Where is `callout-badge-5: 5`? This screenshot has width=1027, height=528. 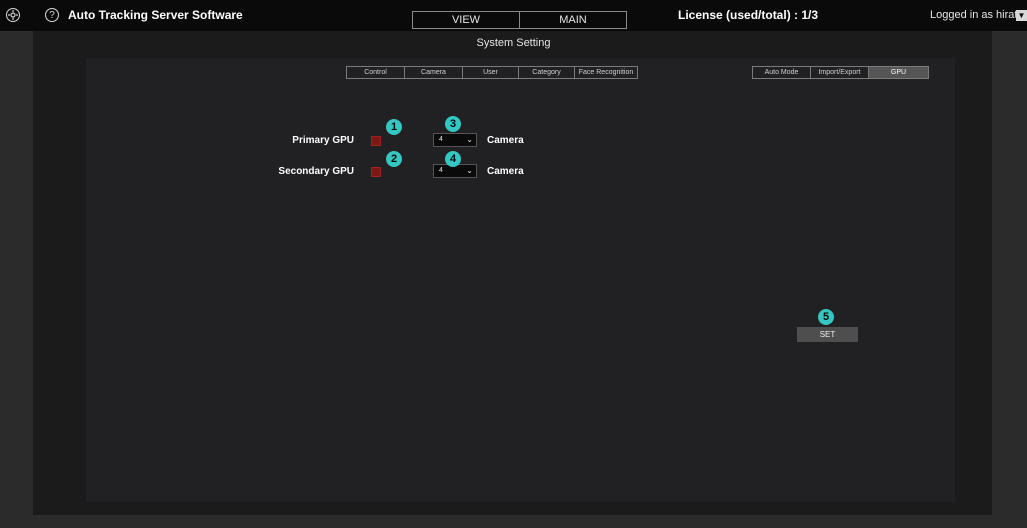
callout-badge-5: 5 is located at coordinates (826, 317).